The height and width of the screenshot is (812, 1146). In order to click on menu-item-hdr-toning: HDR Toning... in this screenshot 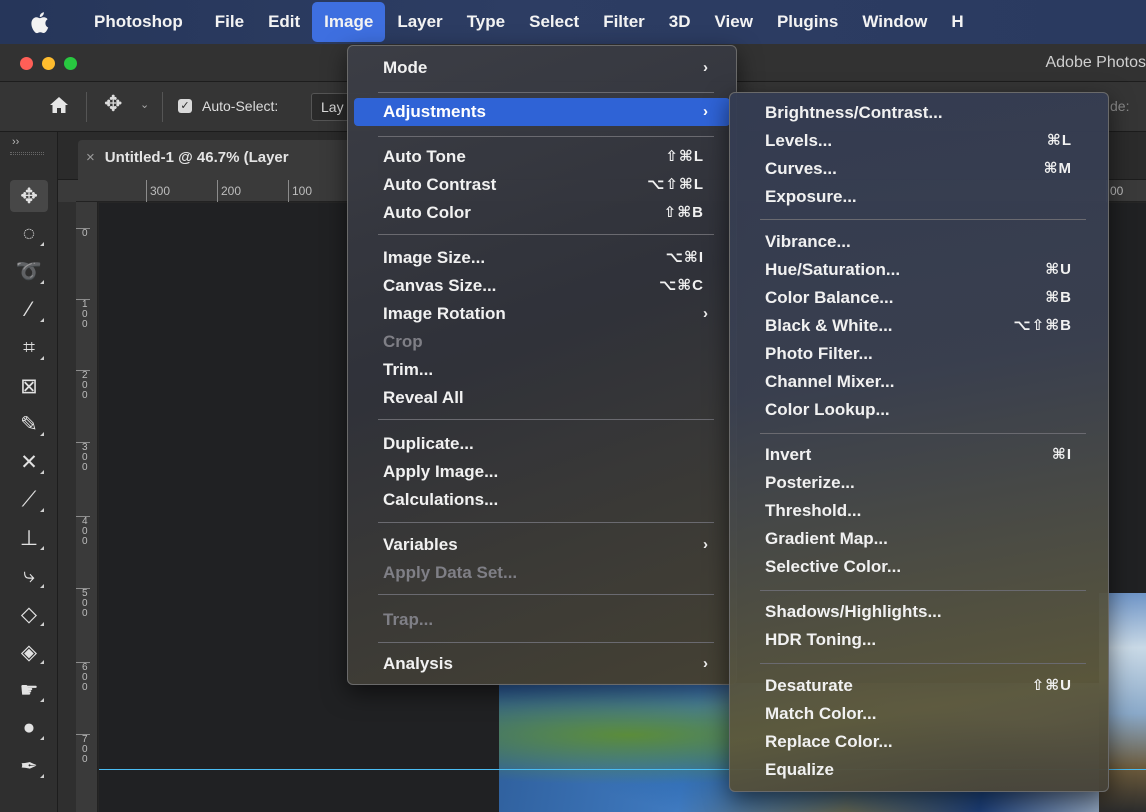, I will do `click(919, 640)`.